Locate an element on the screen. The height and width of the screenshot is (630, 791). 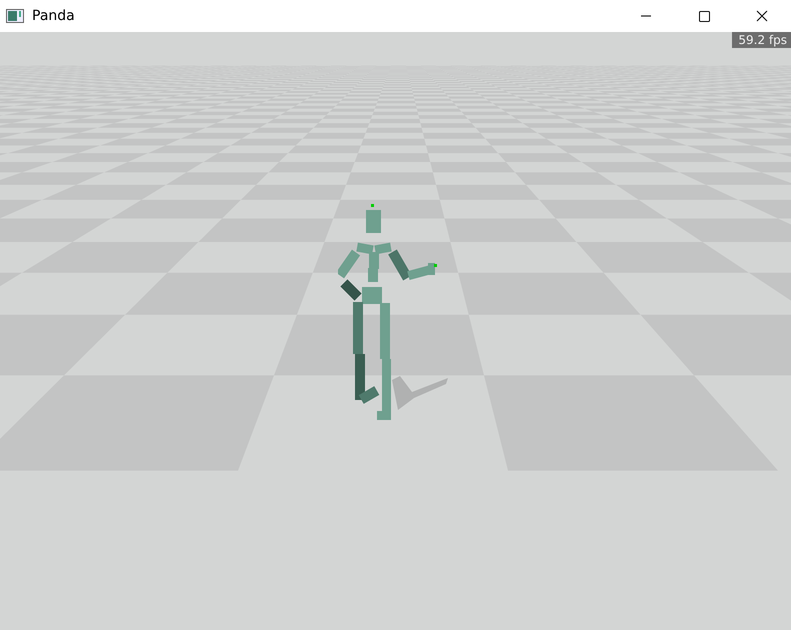
close-icon is located at coordinates (762, 16).